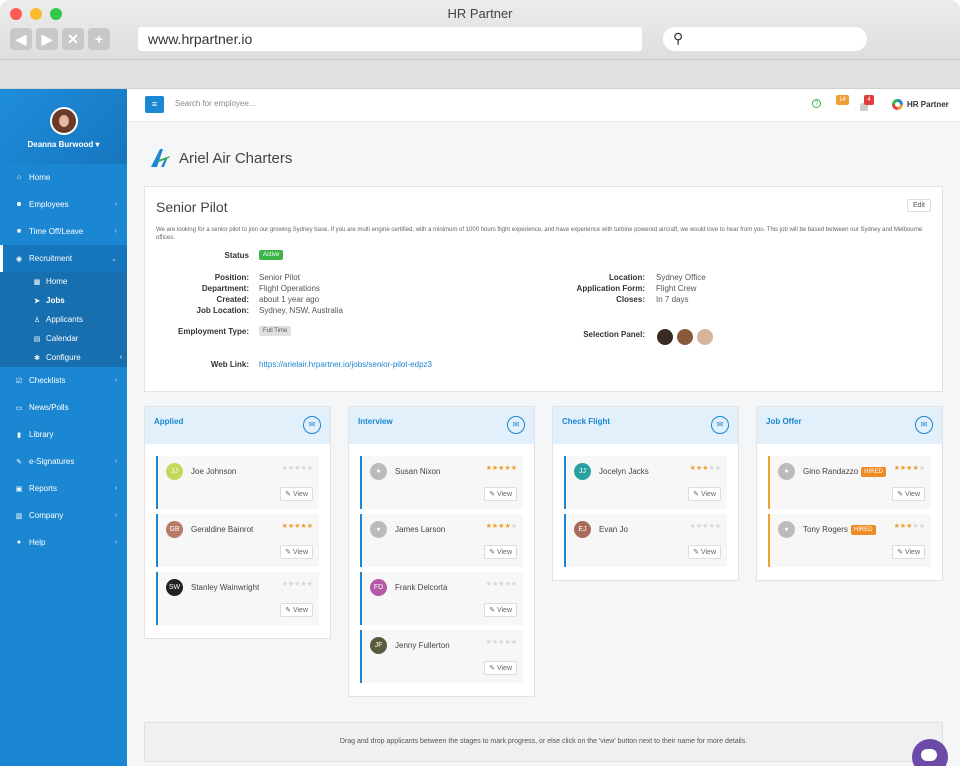 The width and height of the screenshot is (960, 766). I want to click on applicant-card: JJ Joe Johnson ★★★★★ ✎ View, so click(237, 482).